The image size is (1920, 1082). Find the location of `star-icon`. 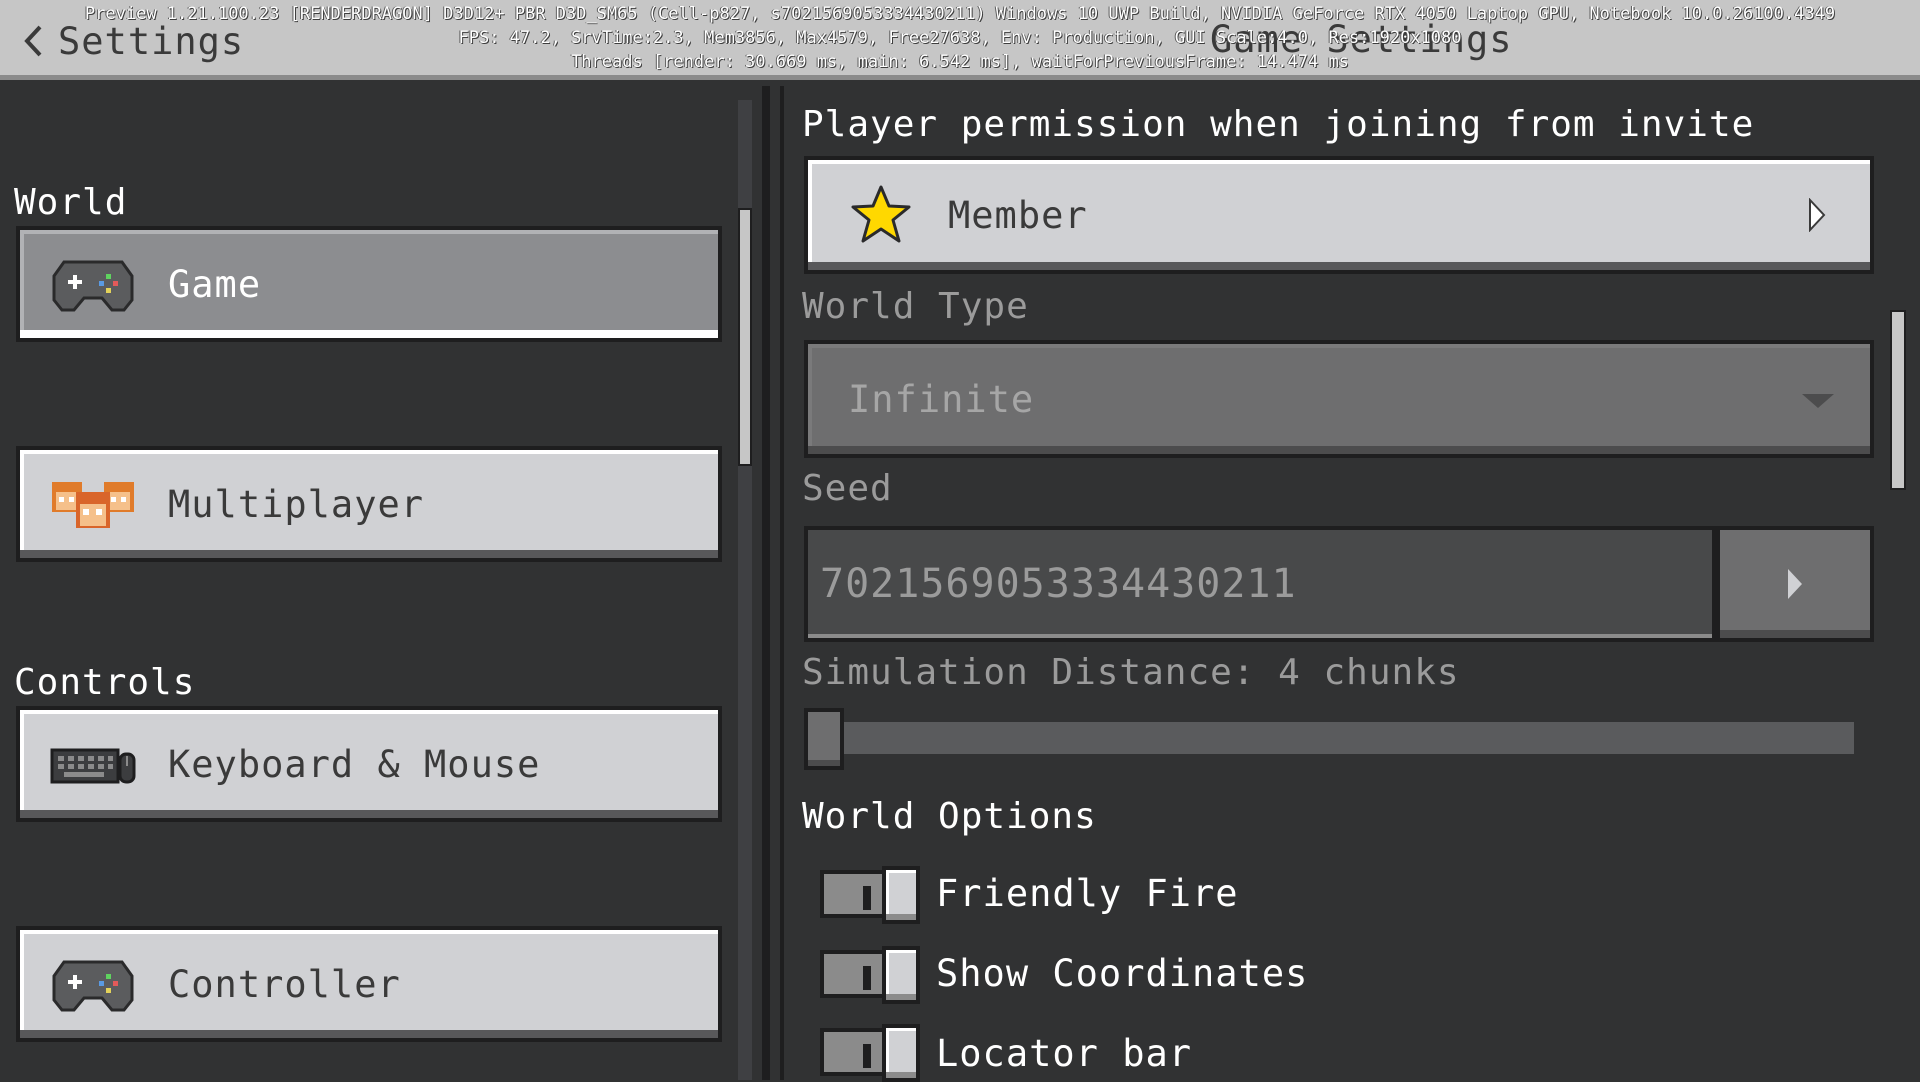

star-icon is located at coordinates (881, 214).